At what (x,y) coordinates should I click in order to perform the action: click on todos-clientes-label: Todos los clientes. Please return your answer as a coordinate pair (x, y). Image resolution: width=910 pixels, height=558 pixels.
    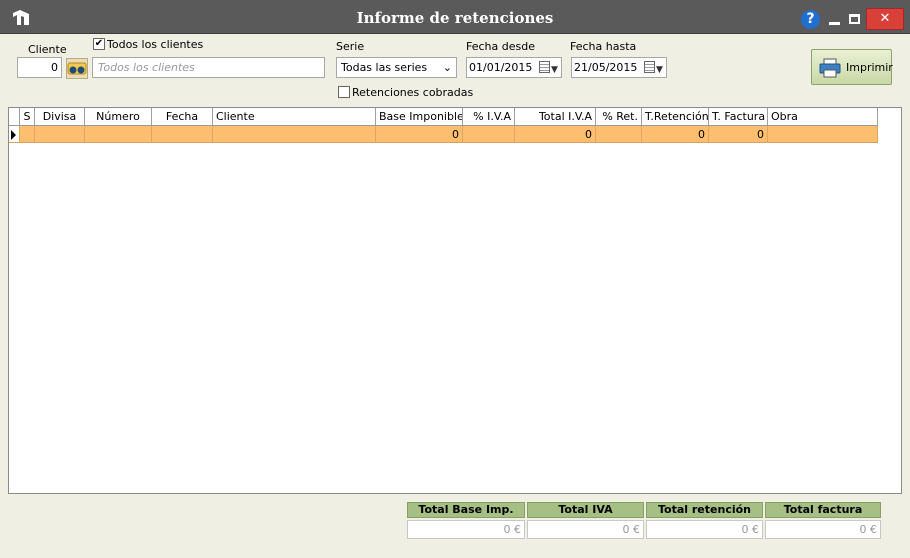
    Looking at the image, I should click on (155, 44).